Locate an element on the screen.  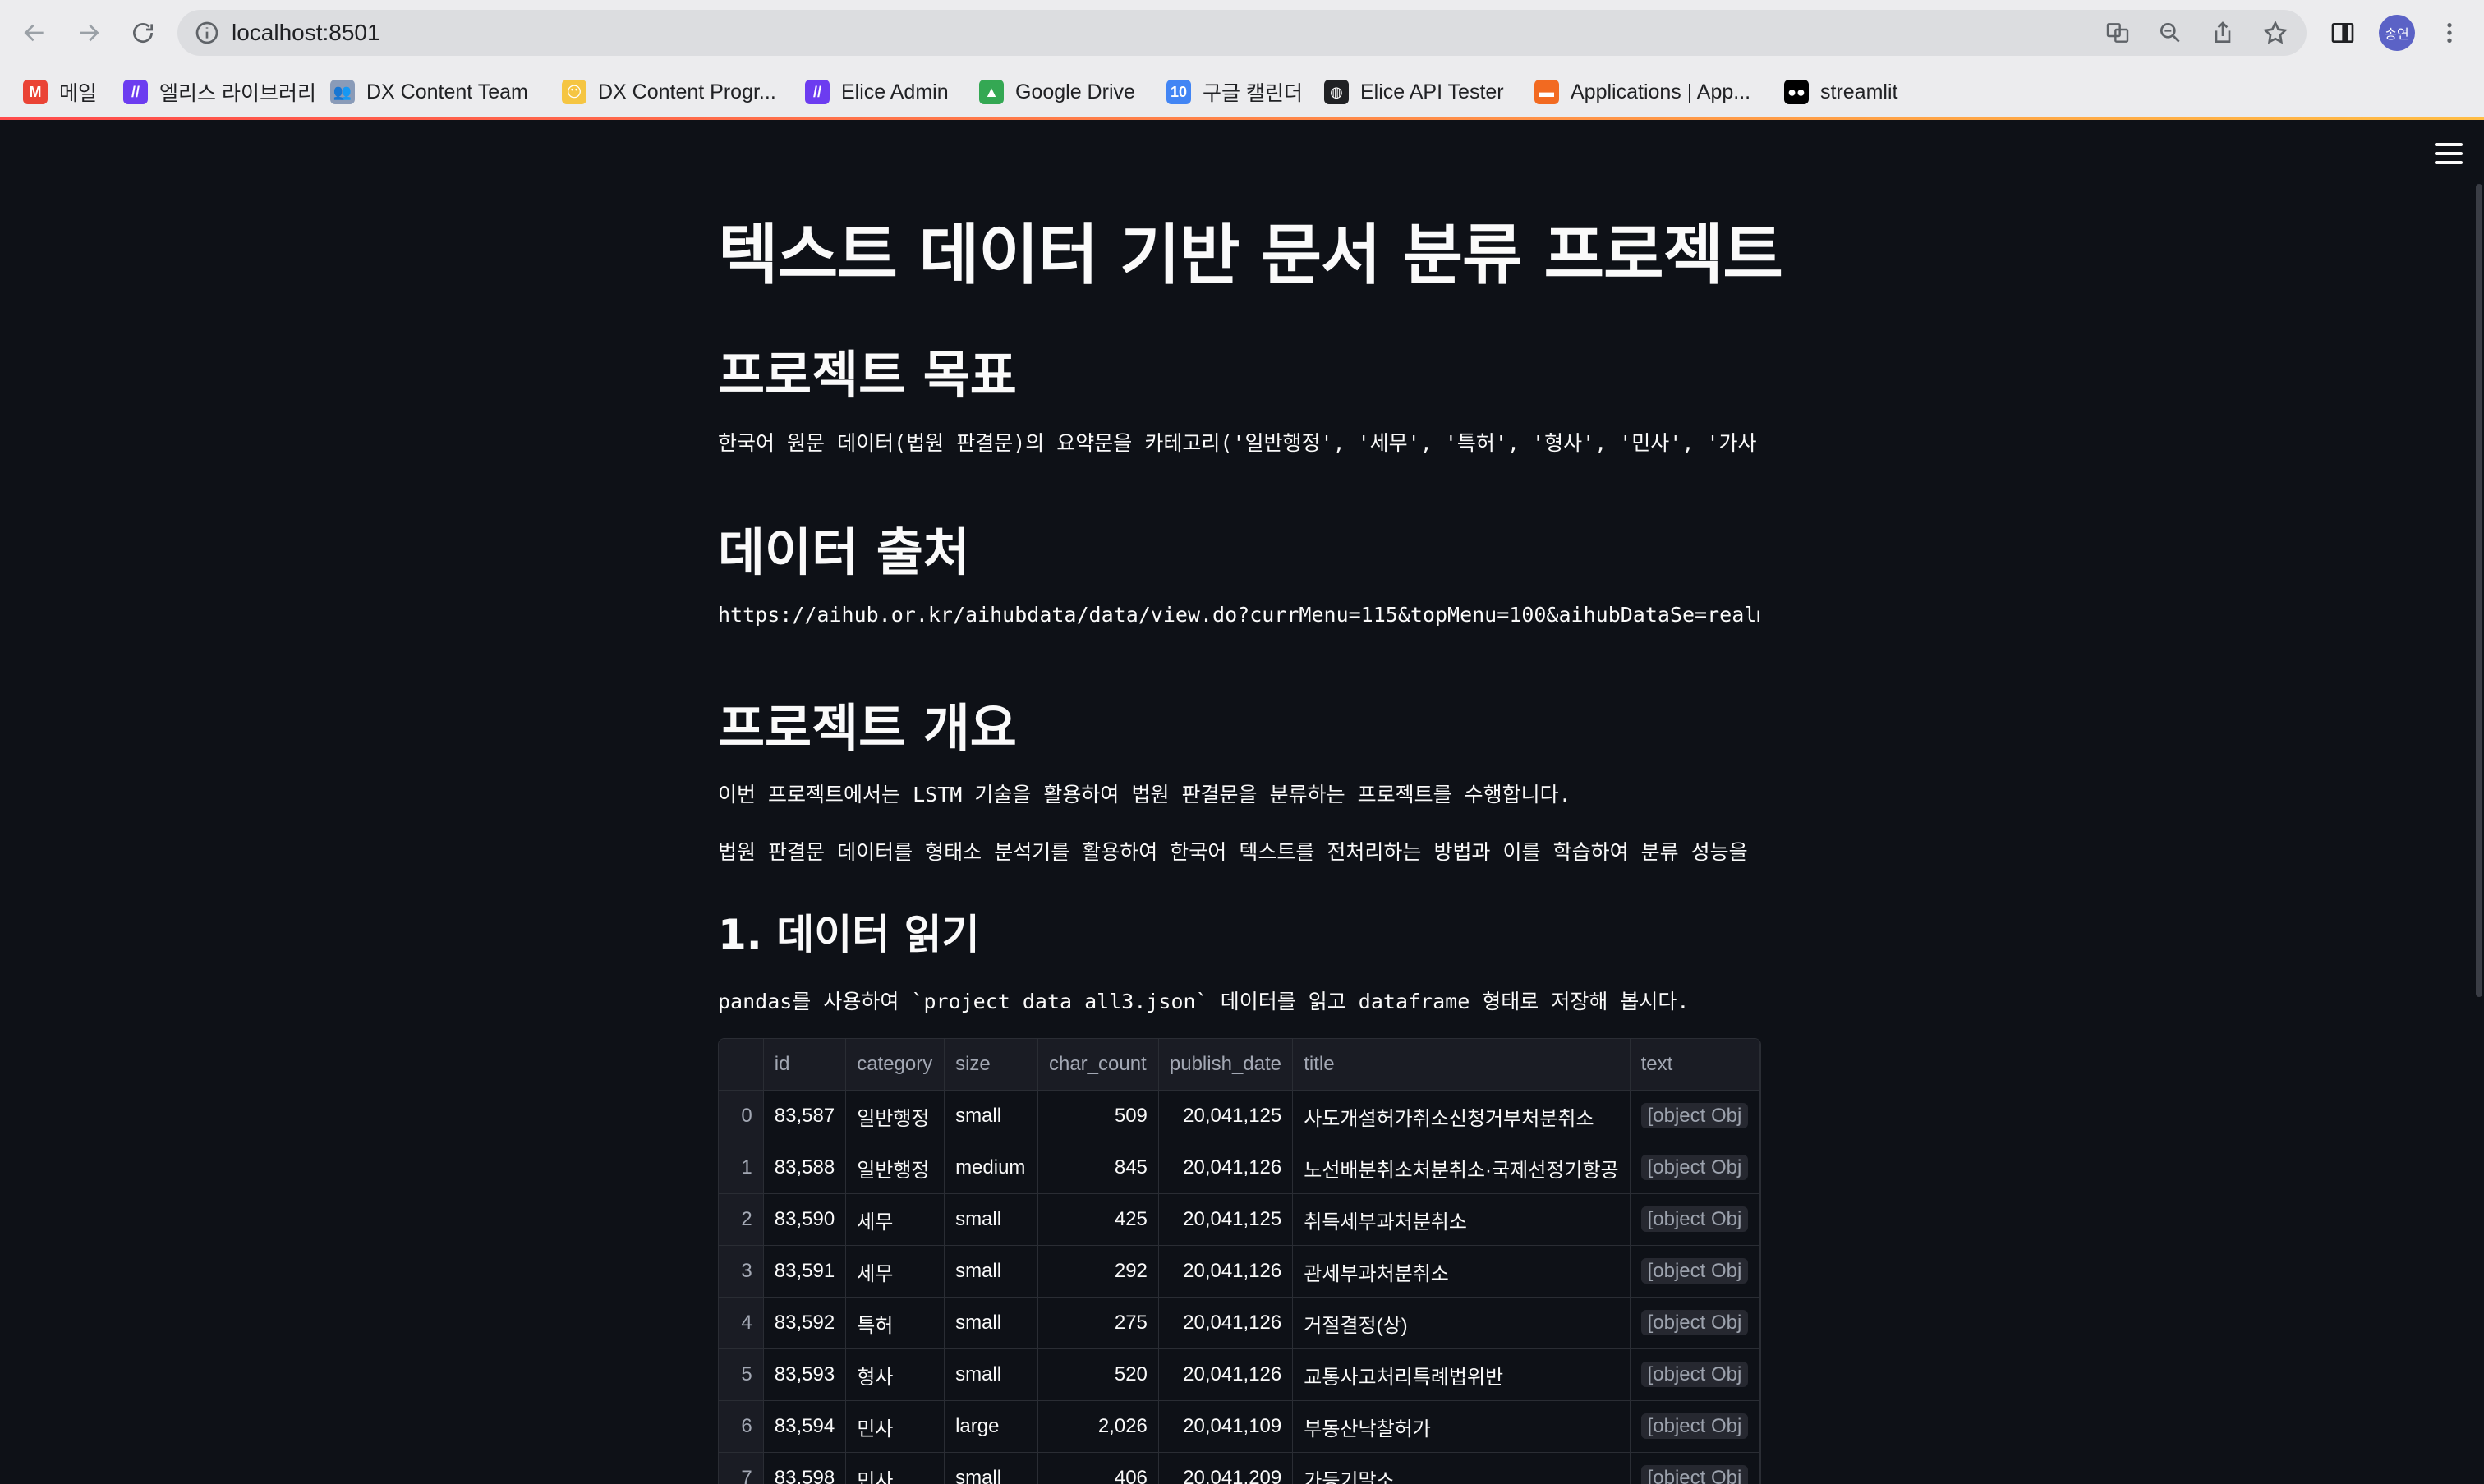
star-icon is located at coordinates (2275, 33).